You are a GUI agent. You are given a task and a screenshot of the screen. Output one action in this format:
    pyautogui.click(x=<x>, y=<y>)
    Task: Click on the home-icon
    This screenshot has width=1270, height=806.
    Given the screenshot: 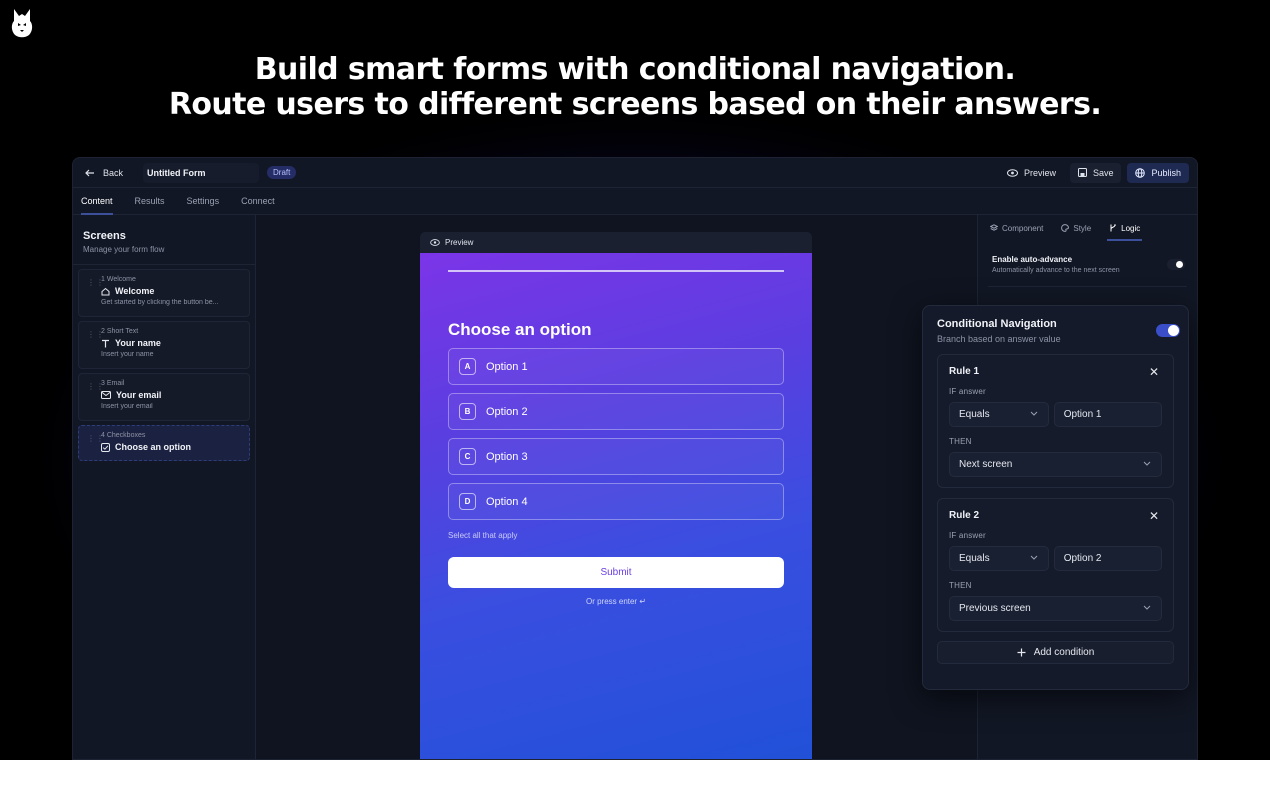 What is the action you would take?
    pyautogui.click(x=105, y=291)
    